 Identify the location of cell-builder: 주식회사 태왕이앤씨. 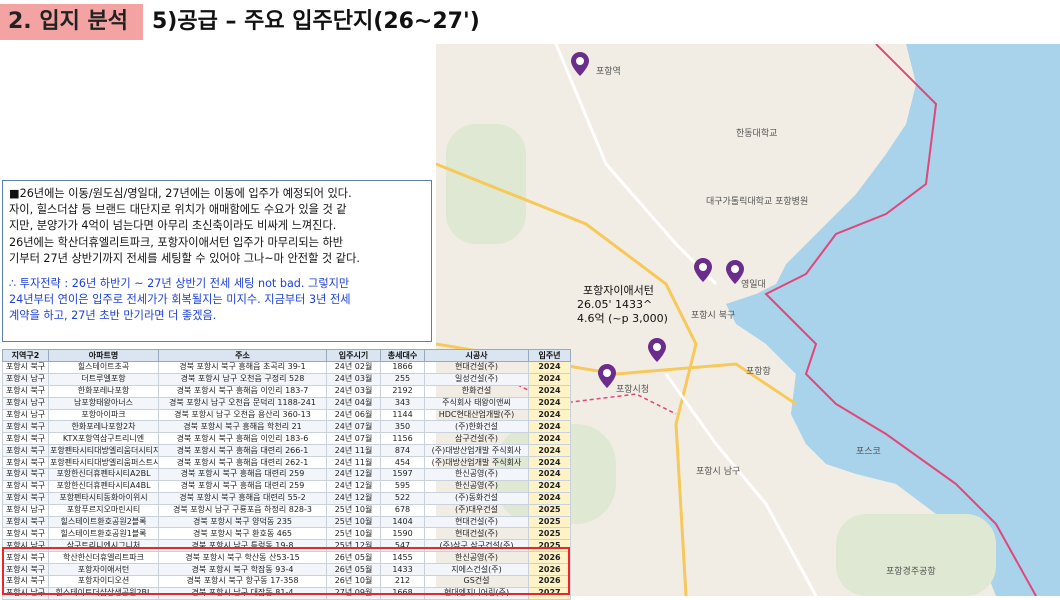
(476, 403).